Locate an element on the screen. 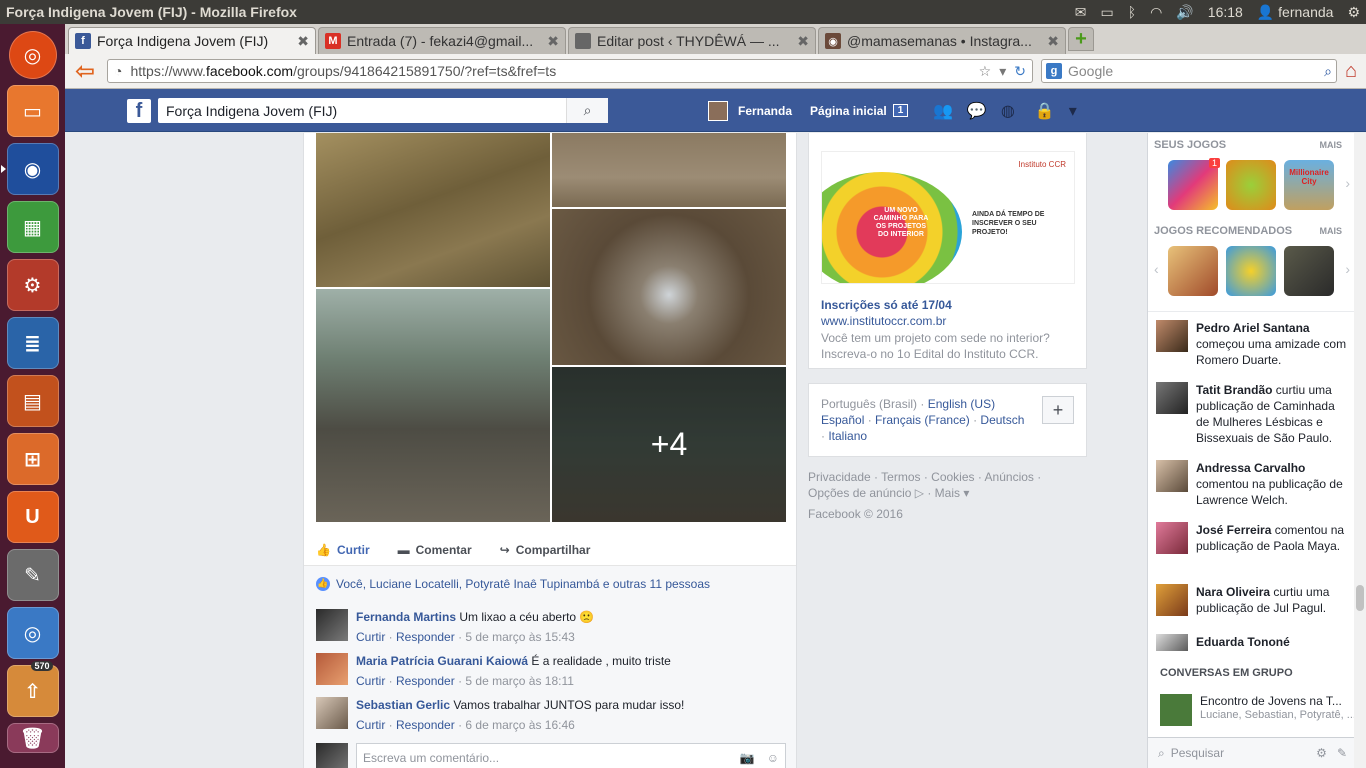 This screenshot has width=1366, height=768. prev-arrow-icon: ‹ is located at coordinates (1156, 269).